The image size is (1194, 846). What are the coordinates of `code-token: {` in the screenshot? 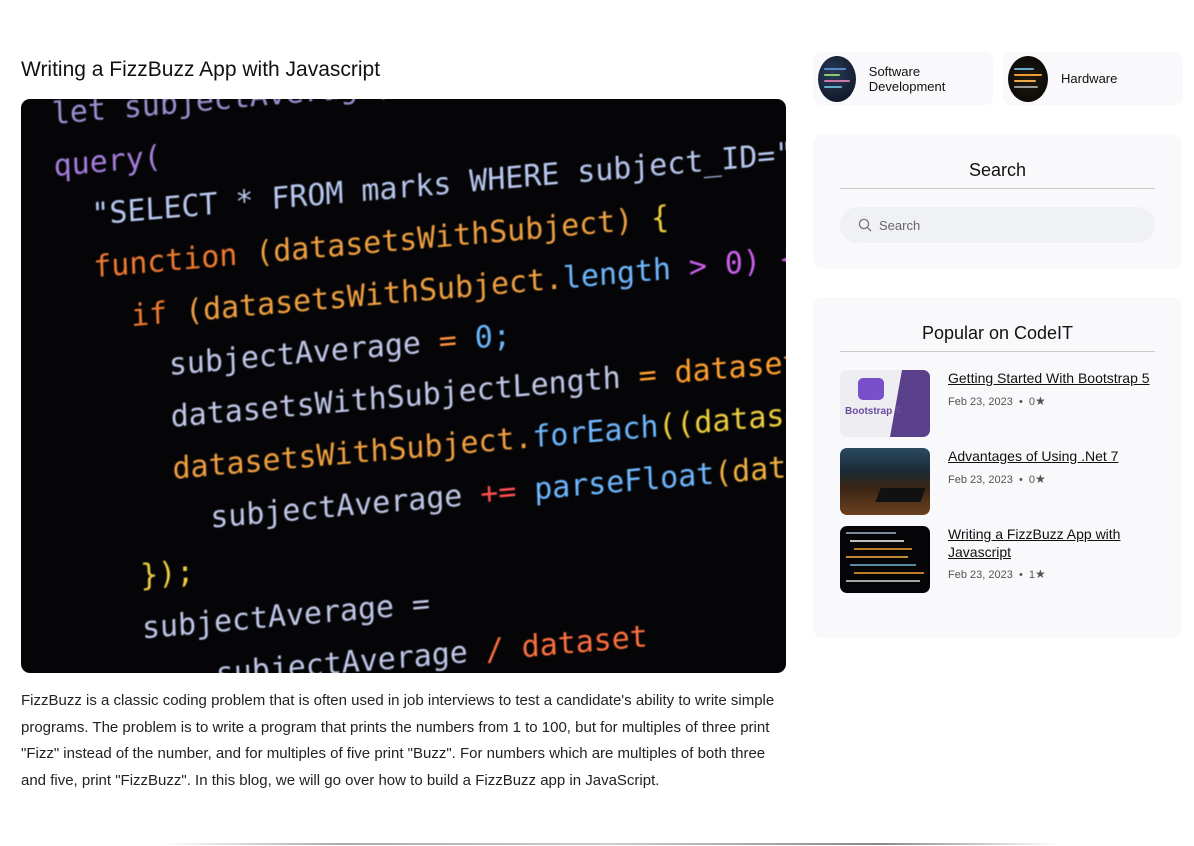 It's located at (660, 218).